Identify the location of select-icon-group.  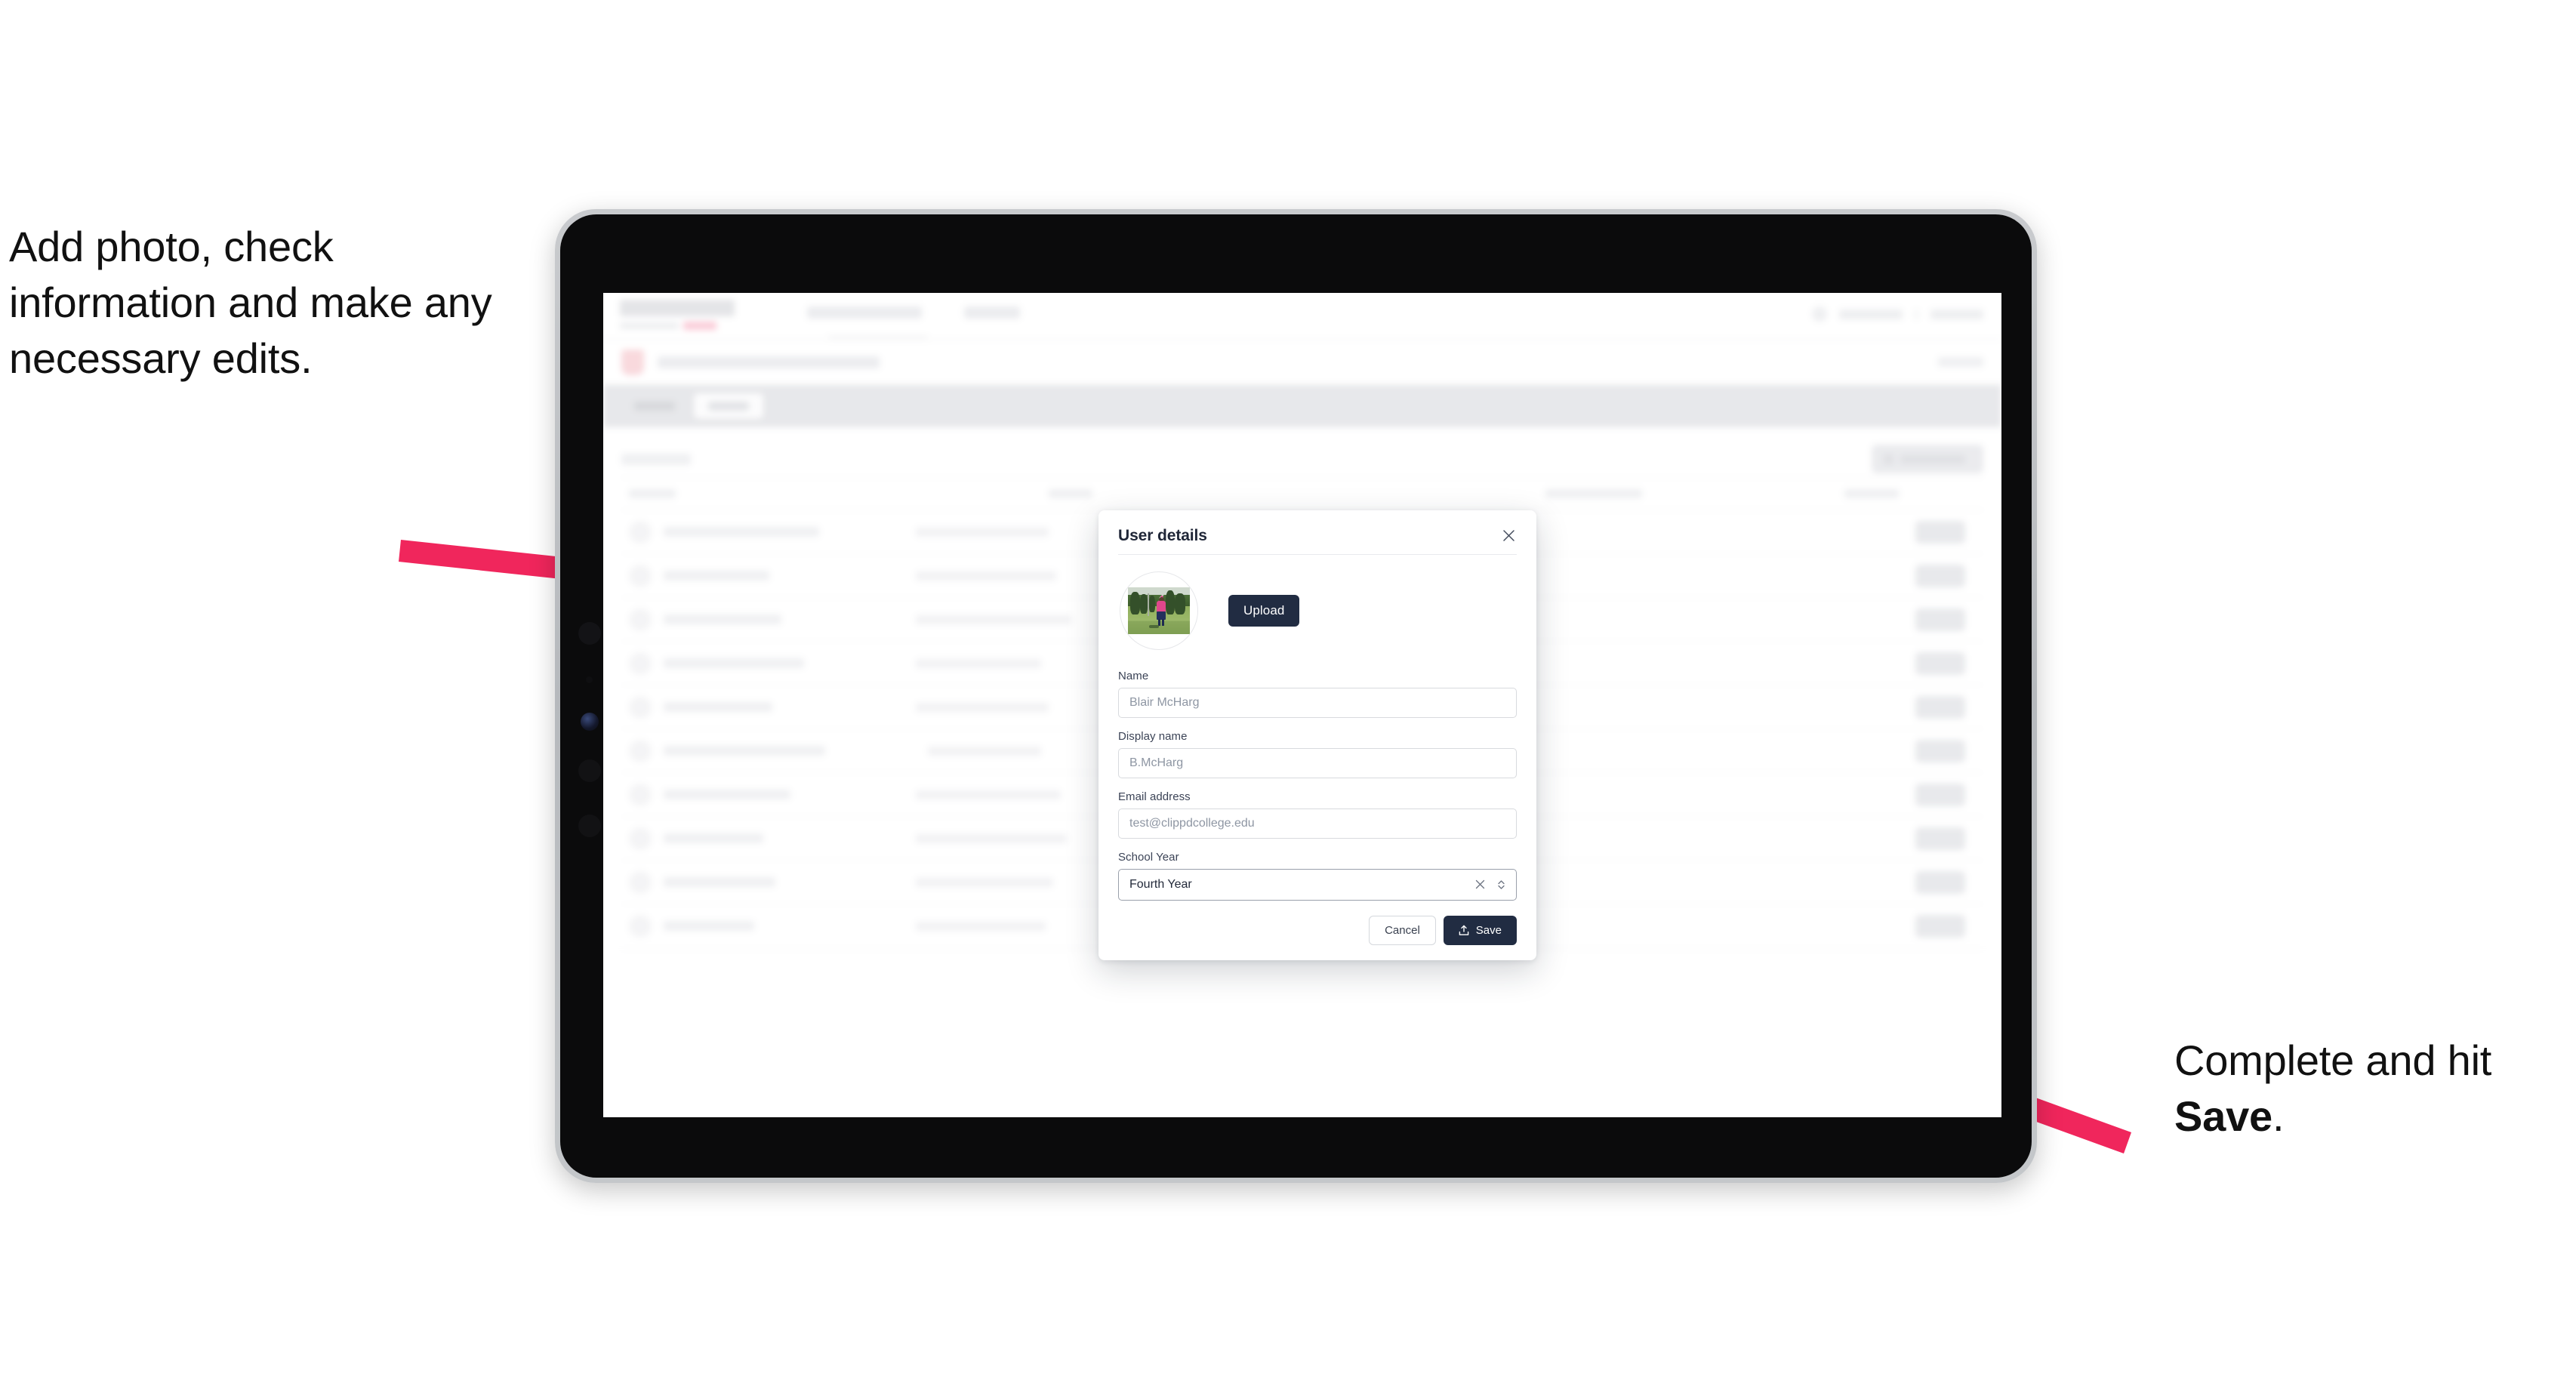
(1490, 885).